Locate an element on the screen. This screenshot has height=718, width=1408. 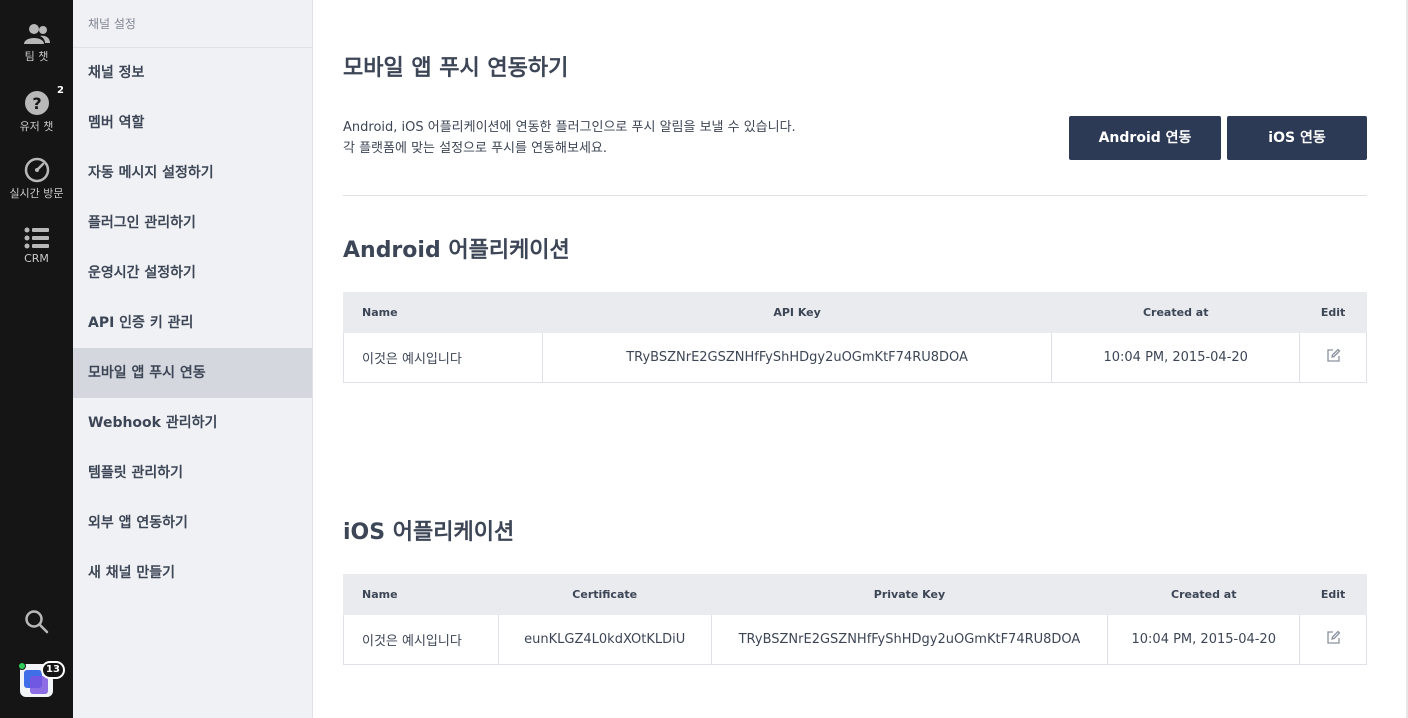
nav-item-operating-hours: 운영시간 설정하기 is located at coordinates (192, 273).